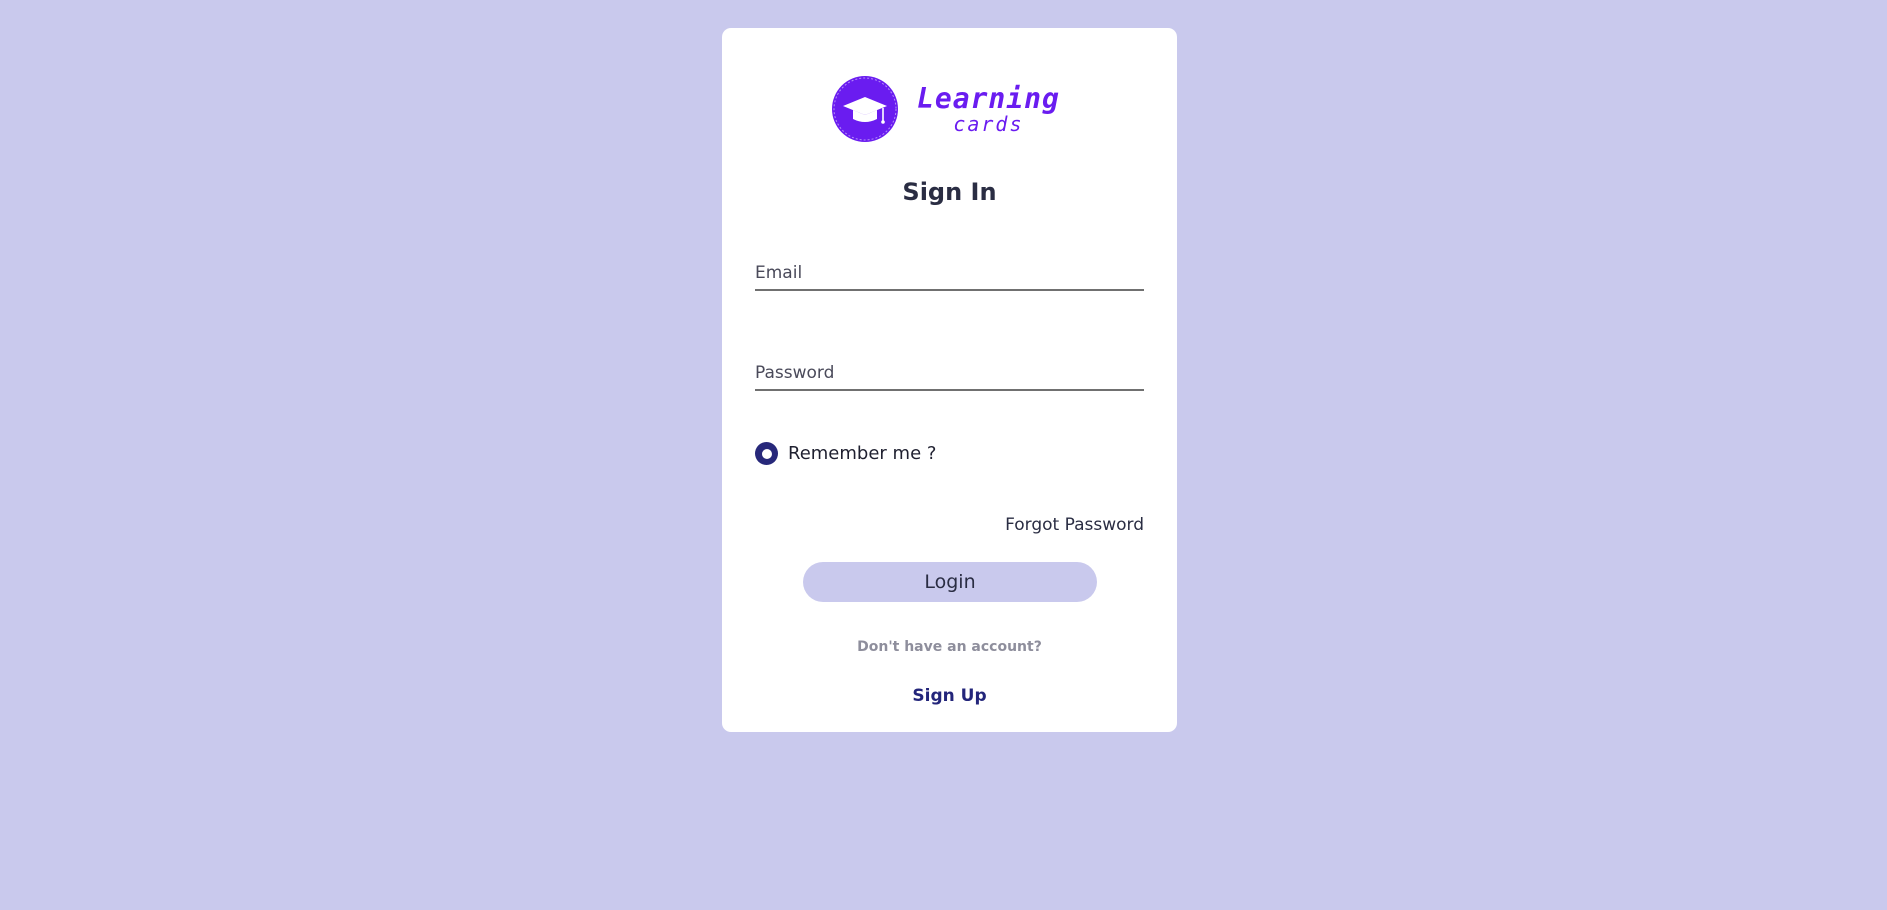 The image size is (1887, 910). Describe the element at coordinates (949, 696) in the screenshot. I see `sign-up-link: Sign Up` at that location.